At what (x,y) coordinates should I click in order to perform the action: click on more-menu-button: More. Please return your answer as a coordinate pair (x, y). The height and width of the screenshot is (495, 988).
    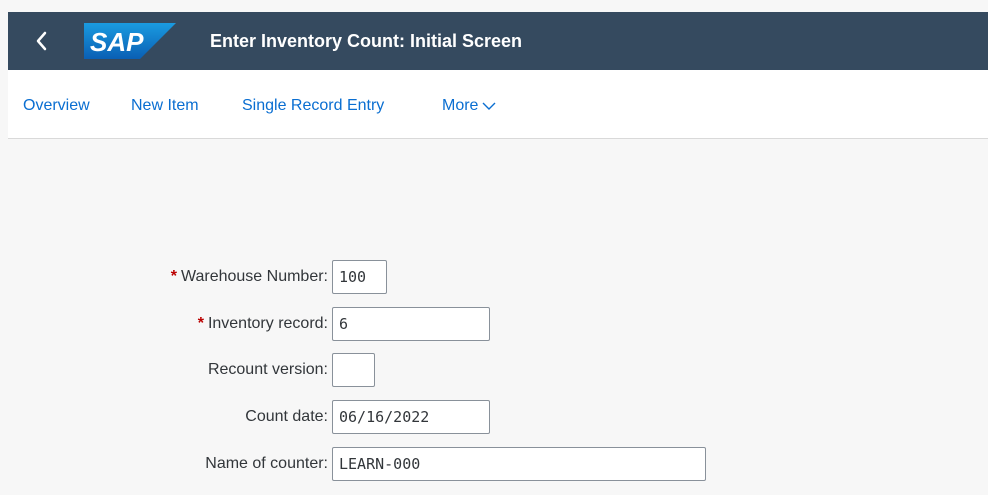
    Looking at the image, I should click on (469, 106).